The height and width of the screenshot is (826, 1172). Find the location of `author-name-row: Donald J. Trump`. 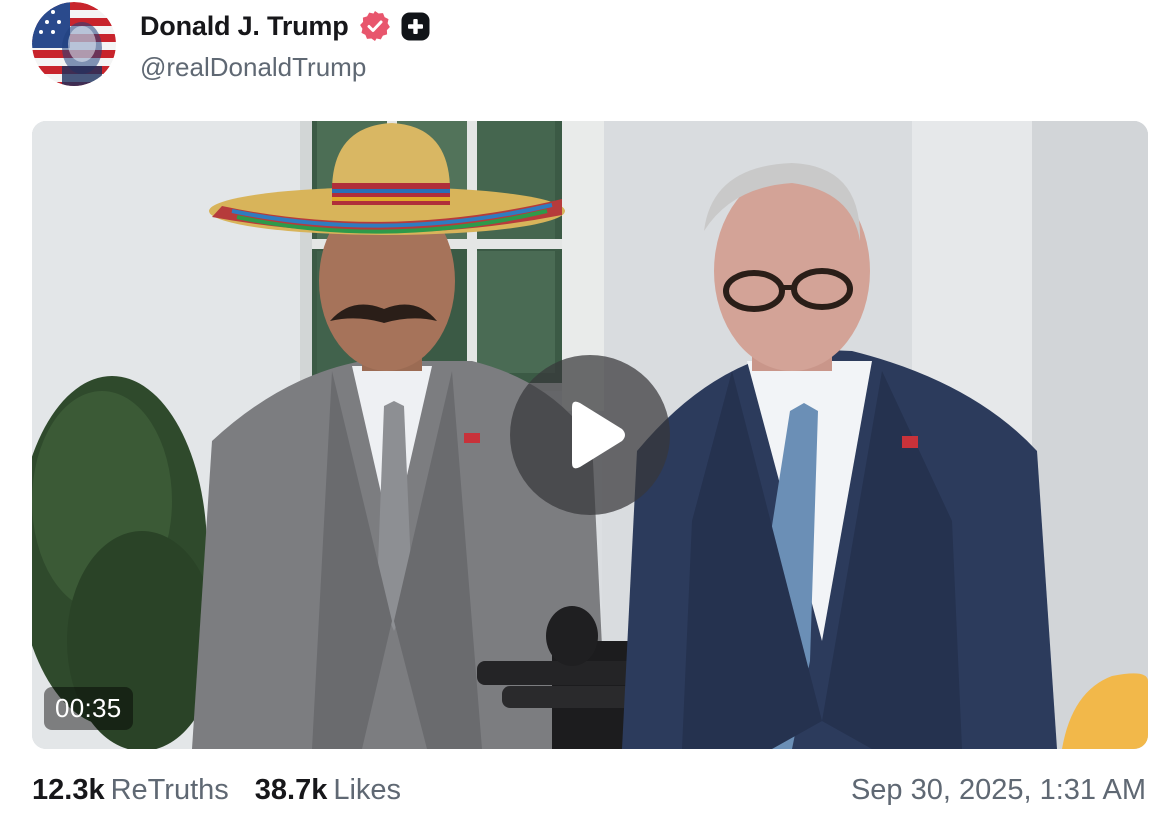

author-name-row: Donald J. Trump is located at coordinates (285, 26).